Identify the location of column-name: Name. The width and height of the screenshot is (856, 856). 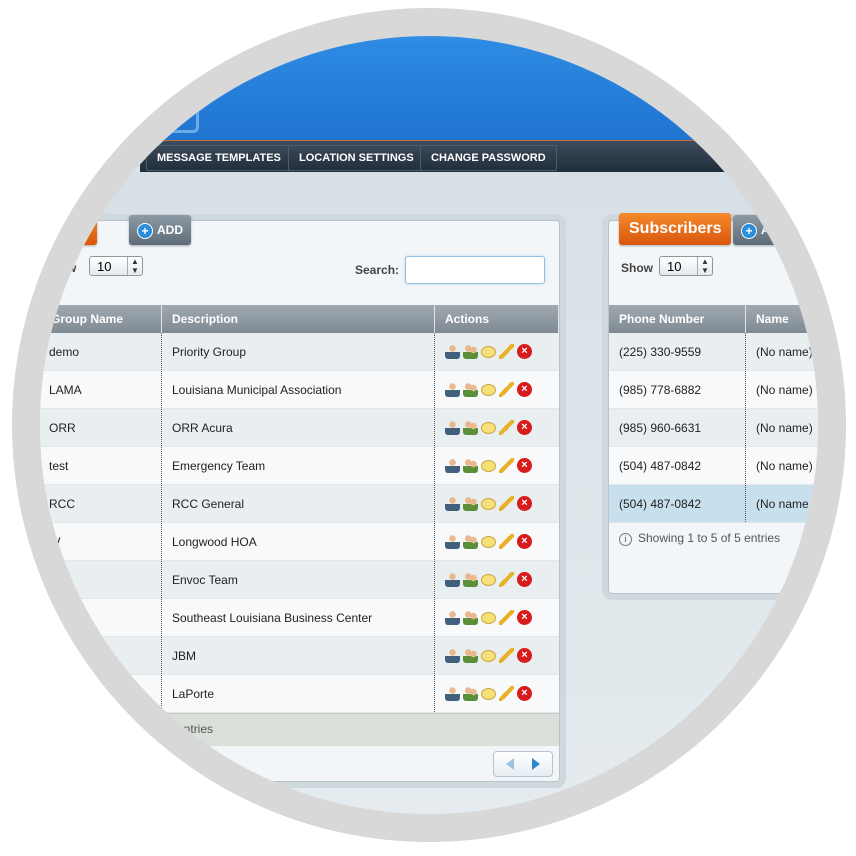
(781, 319).